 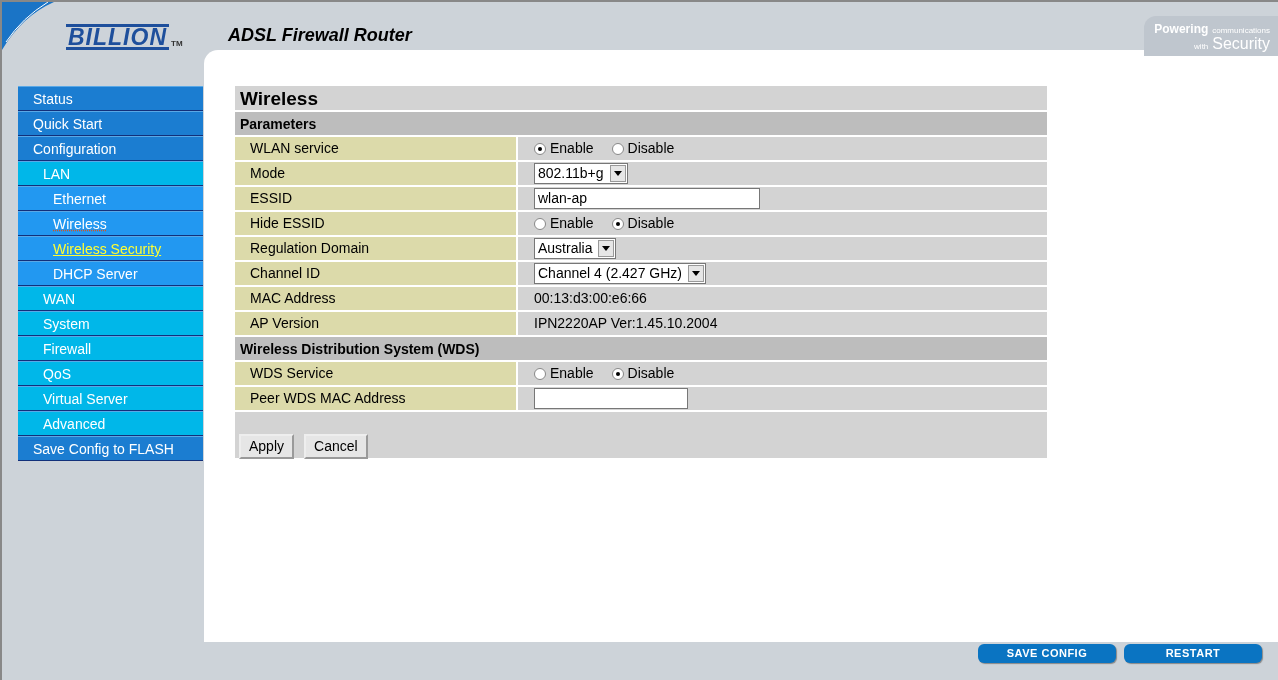 What do you see at coordinates (647, 198) in the screenshot?
I see `input-field: wlan-ap` at bounding box center [647, 198].